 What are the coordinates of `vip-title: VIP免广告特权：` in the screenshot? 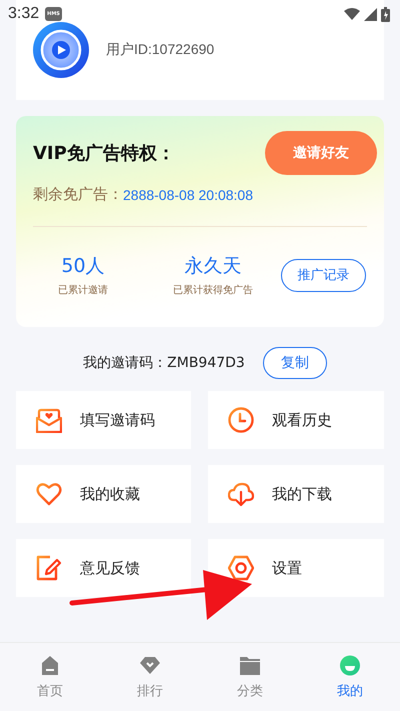 It's located at (104, 153).